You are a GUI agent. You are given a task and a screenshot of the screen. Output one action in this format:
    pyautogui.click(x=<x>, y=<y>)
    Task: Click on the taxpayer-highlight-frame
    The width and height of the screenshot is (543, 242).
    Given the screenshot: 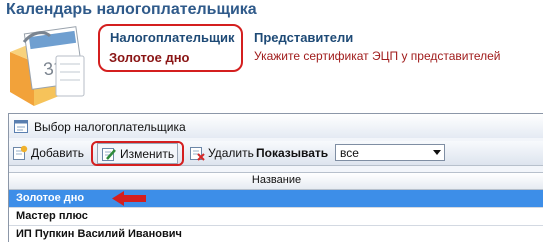 What is the action you would take?
    pyautogui.click(x=170, y=48)
    